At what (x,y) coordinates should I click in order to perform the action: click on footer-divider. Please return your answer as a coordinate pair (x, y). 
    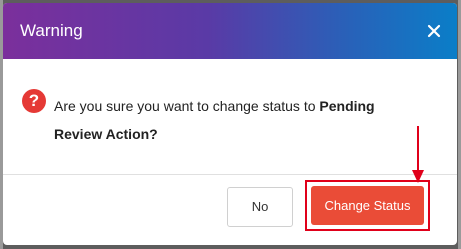
    Looking at the image, I should click on (230, 174).